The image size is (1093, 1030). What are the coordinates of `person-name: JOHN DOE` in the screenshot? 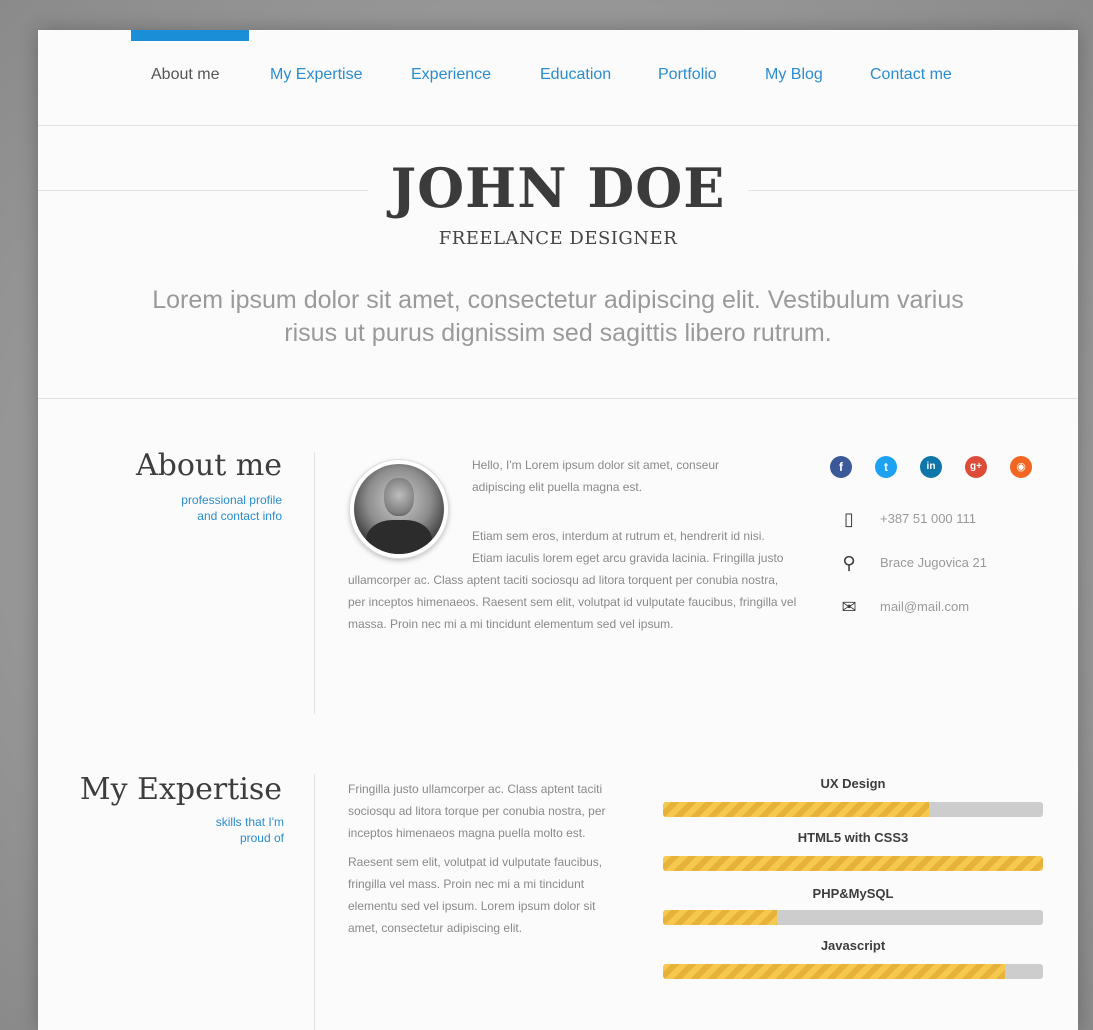 It's located at (558, 188).